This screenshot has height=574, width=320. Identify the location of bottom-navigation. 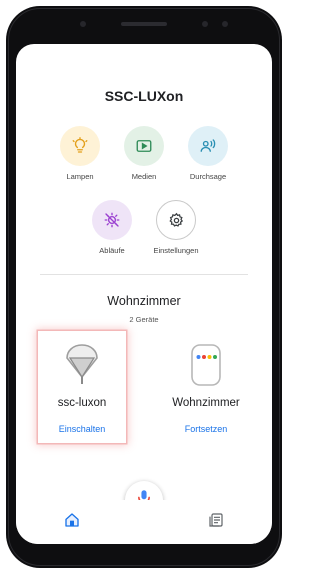
(144, 522).